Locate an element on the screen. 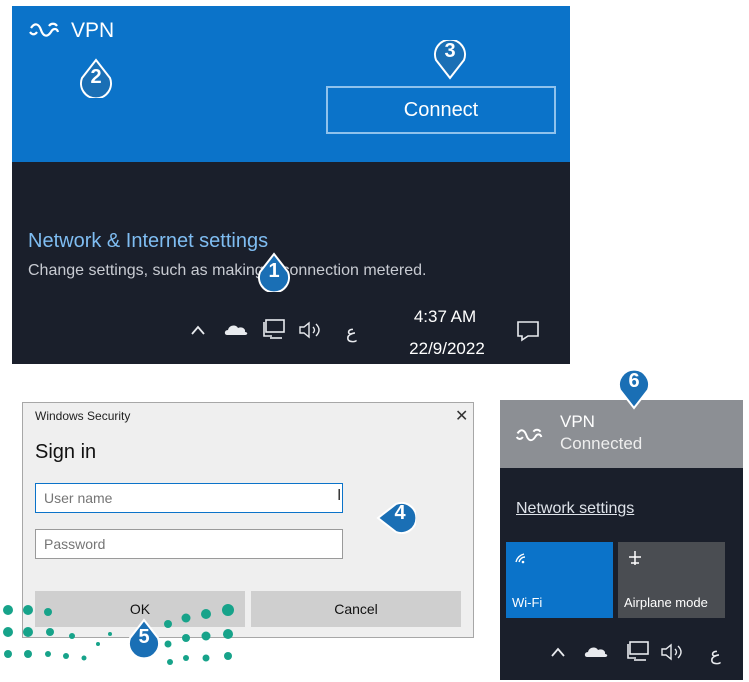 The image size is (749, 682). marker-number: 5 is located at coordinates (144, 637).